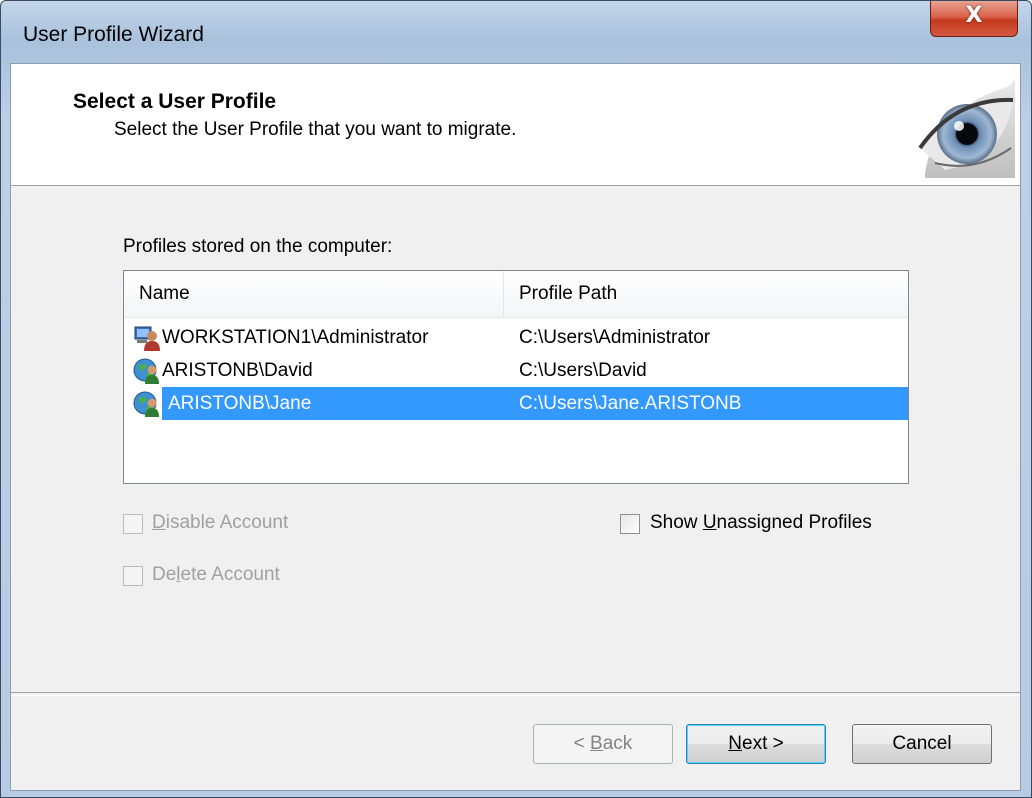  I want to click on disable-account-checkbox, so click(133, 524).